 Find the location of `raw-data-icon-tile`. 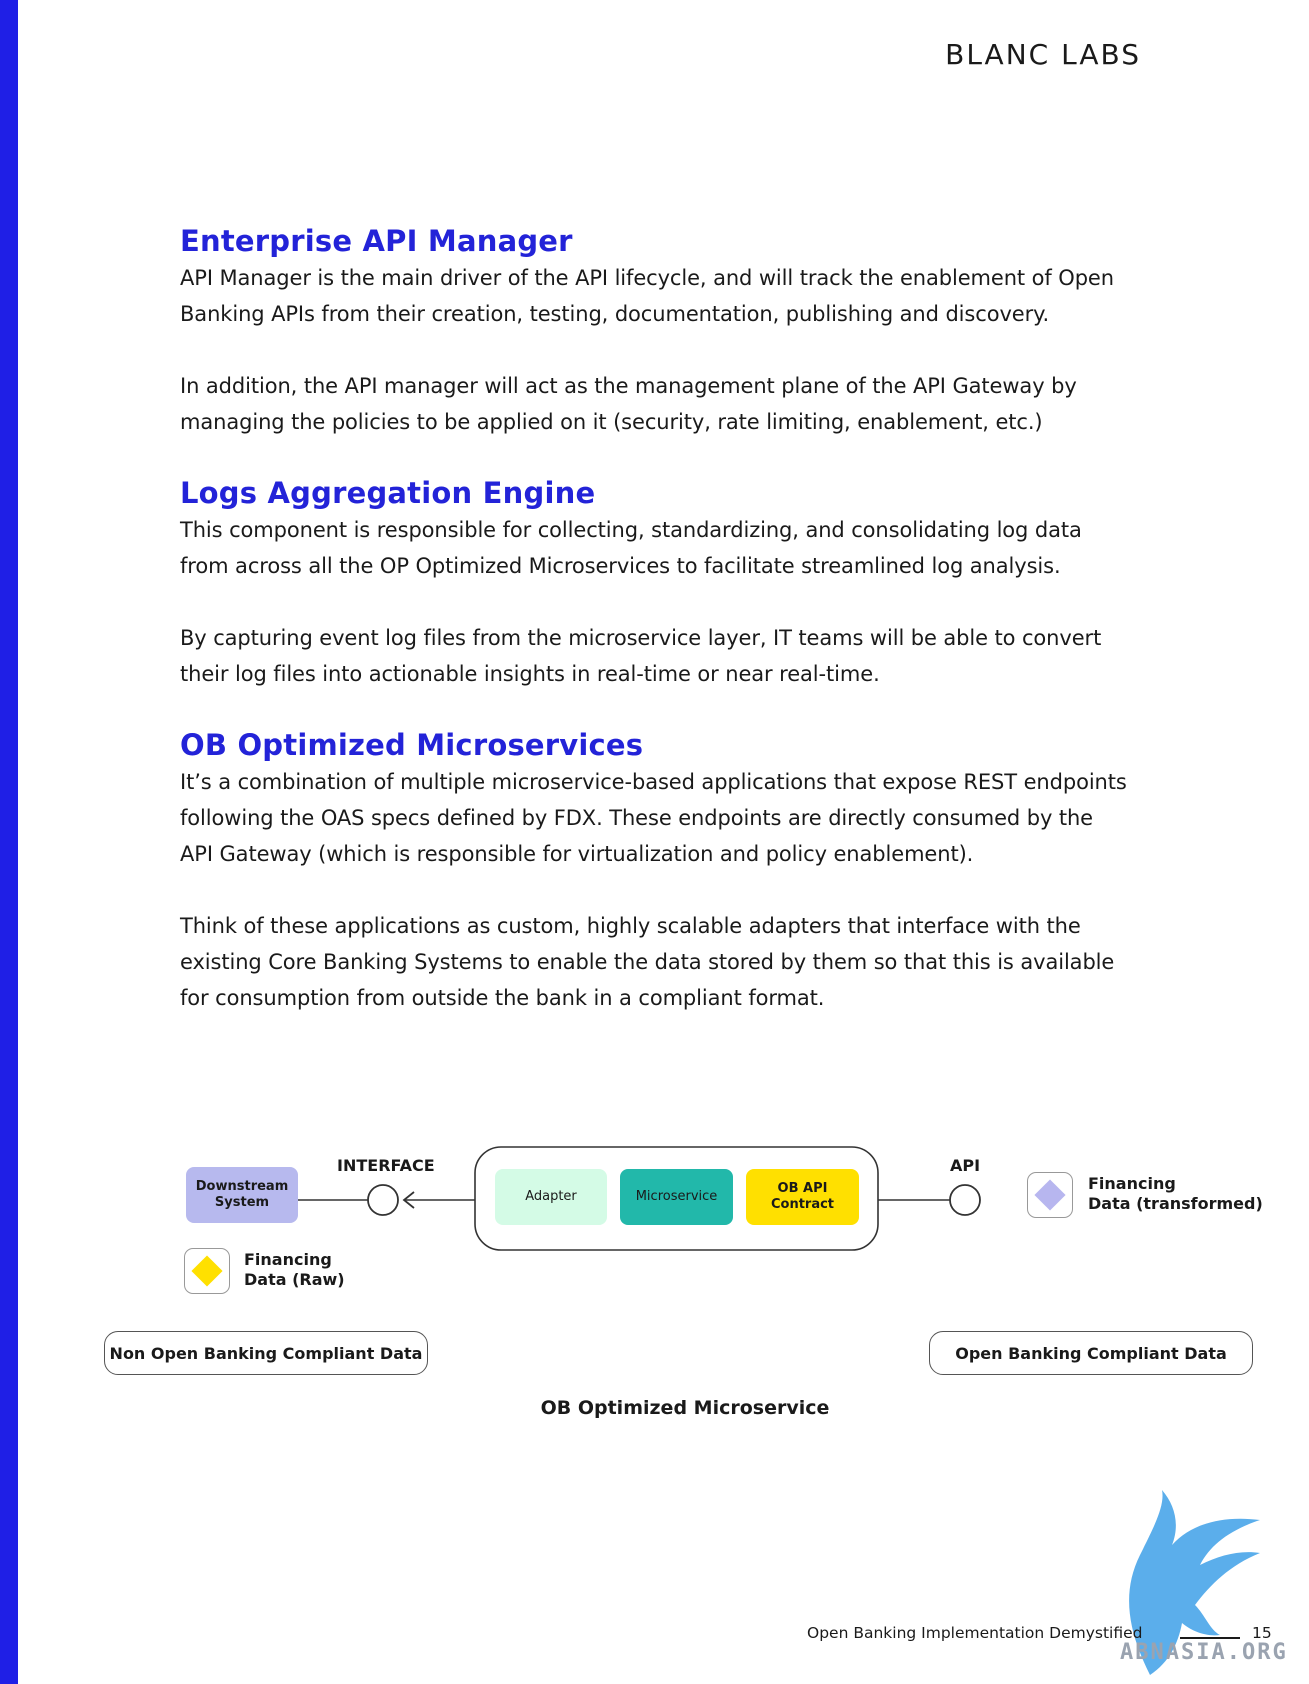

raw-data-icon-tile is located at coordinates (207, 1271).